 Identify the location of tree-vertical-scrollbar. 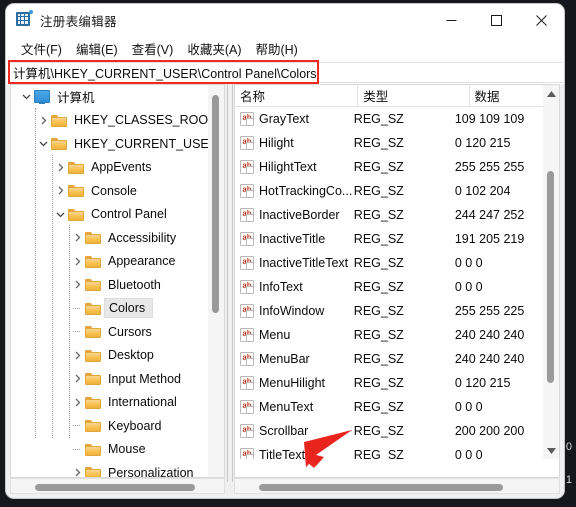
(216, 281).